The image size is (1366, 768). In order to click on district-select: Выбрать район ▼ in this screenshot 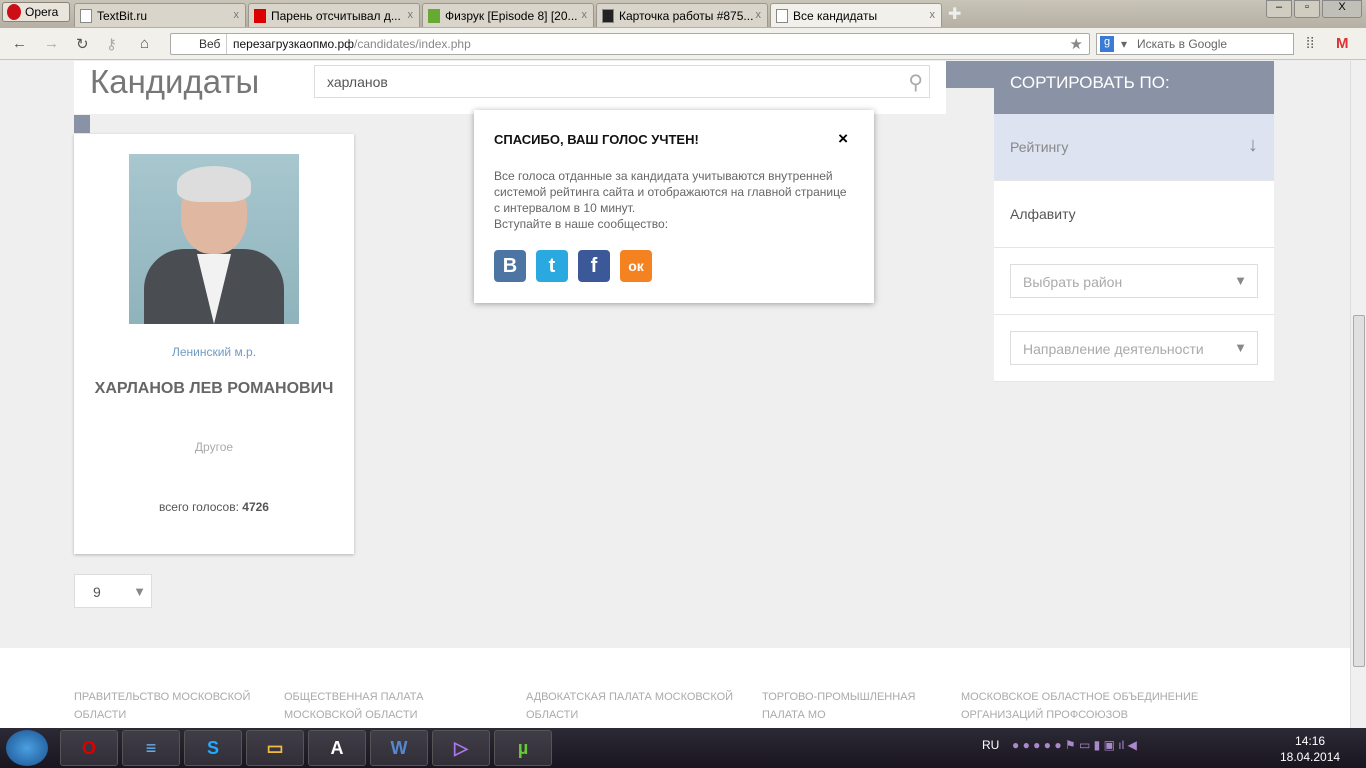, I will do `click(1134, 281)`.